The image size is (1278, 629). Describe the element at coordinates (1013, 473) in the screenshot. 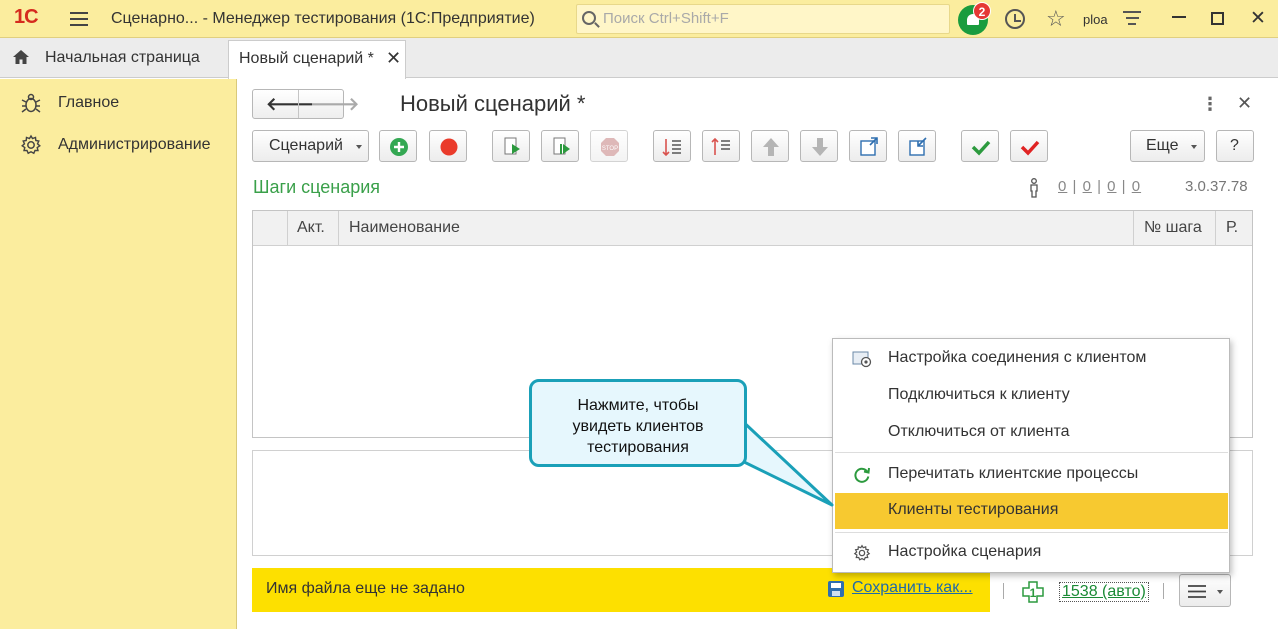

I see `menu-item-label: Перечитать клиентские процессы` at that location.